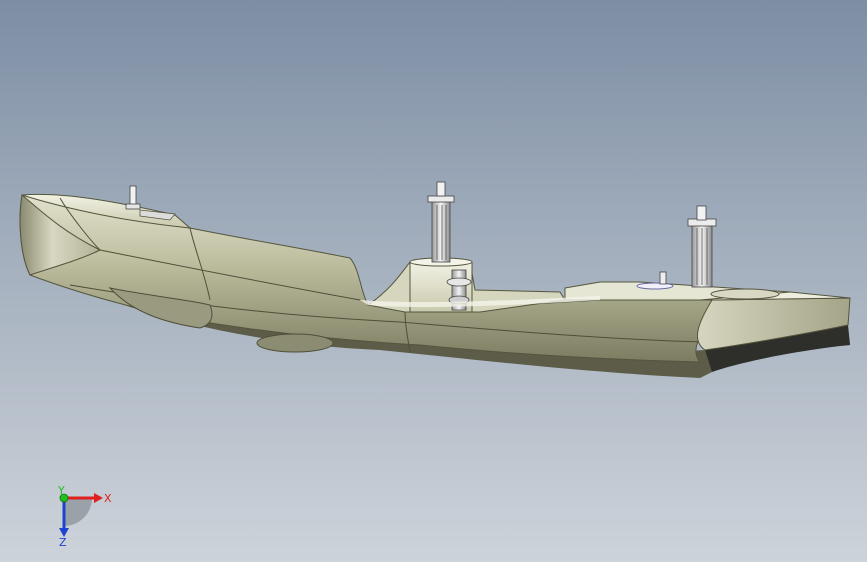 This screenshot has width=867, height=562. Describe the element at coordinates (78, 512) in the screenshot. I see `triad-shadow` at that location.